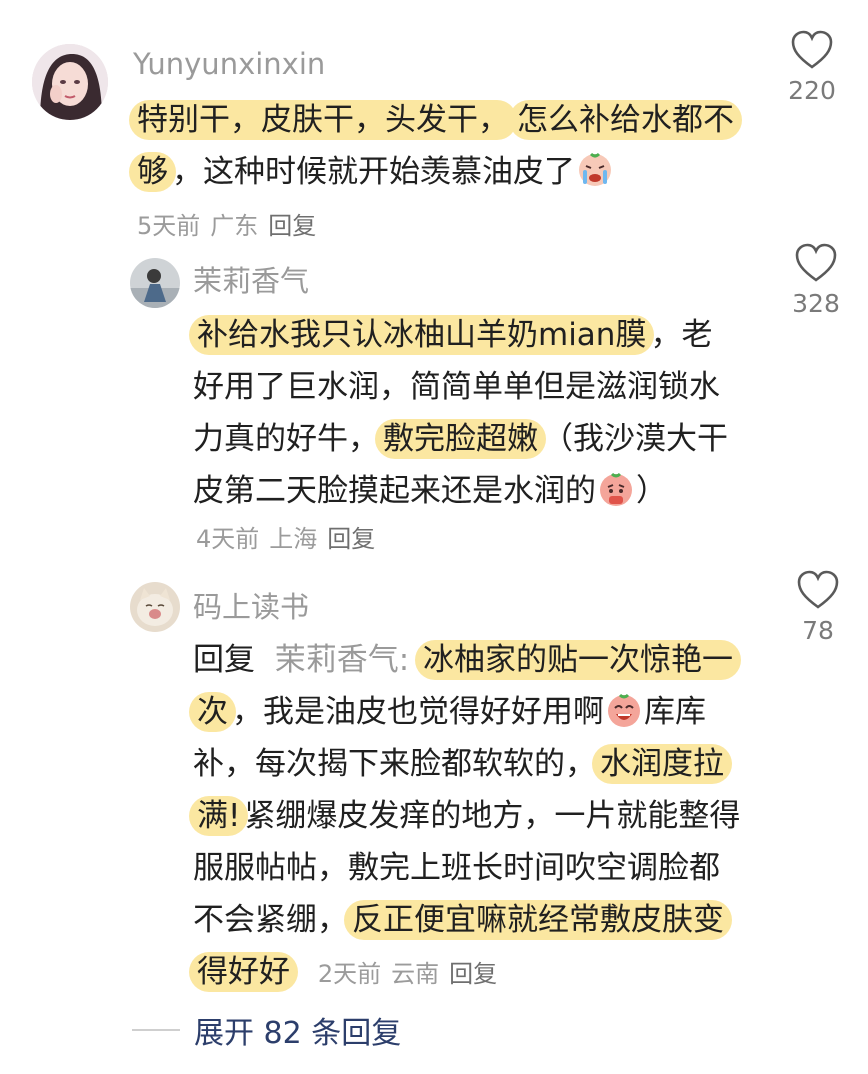  Describe the element at coordinates (415, 974) in the screenshot. I see `comment-location: 云南` at that location.